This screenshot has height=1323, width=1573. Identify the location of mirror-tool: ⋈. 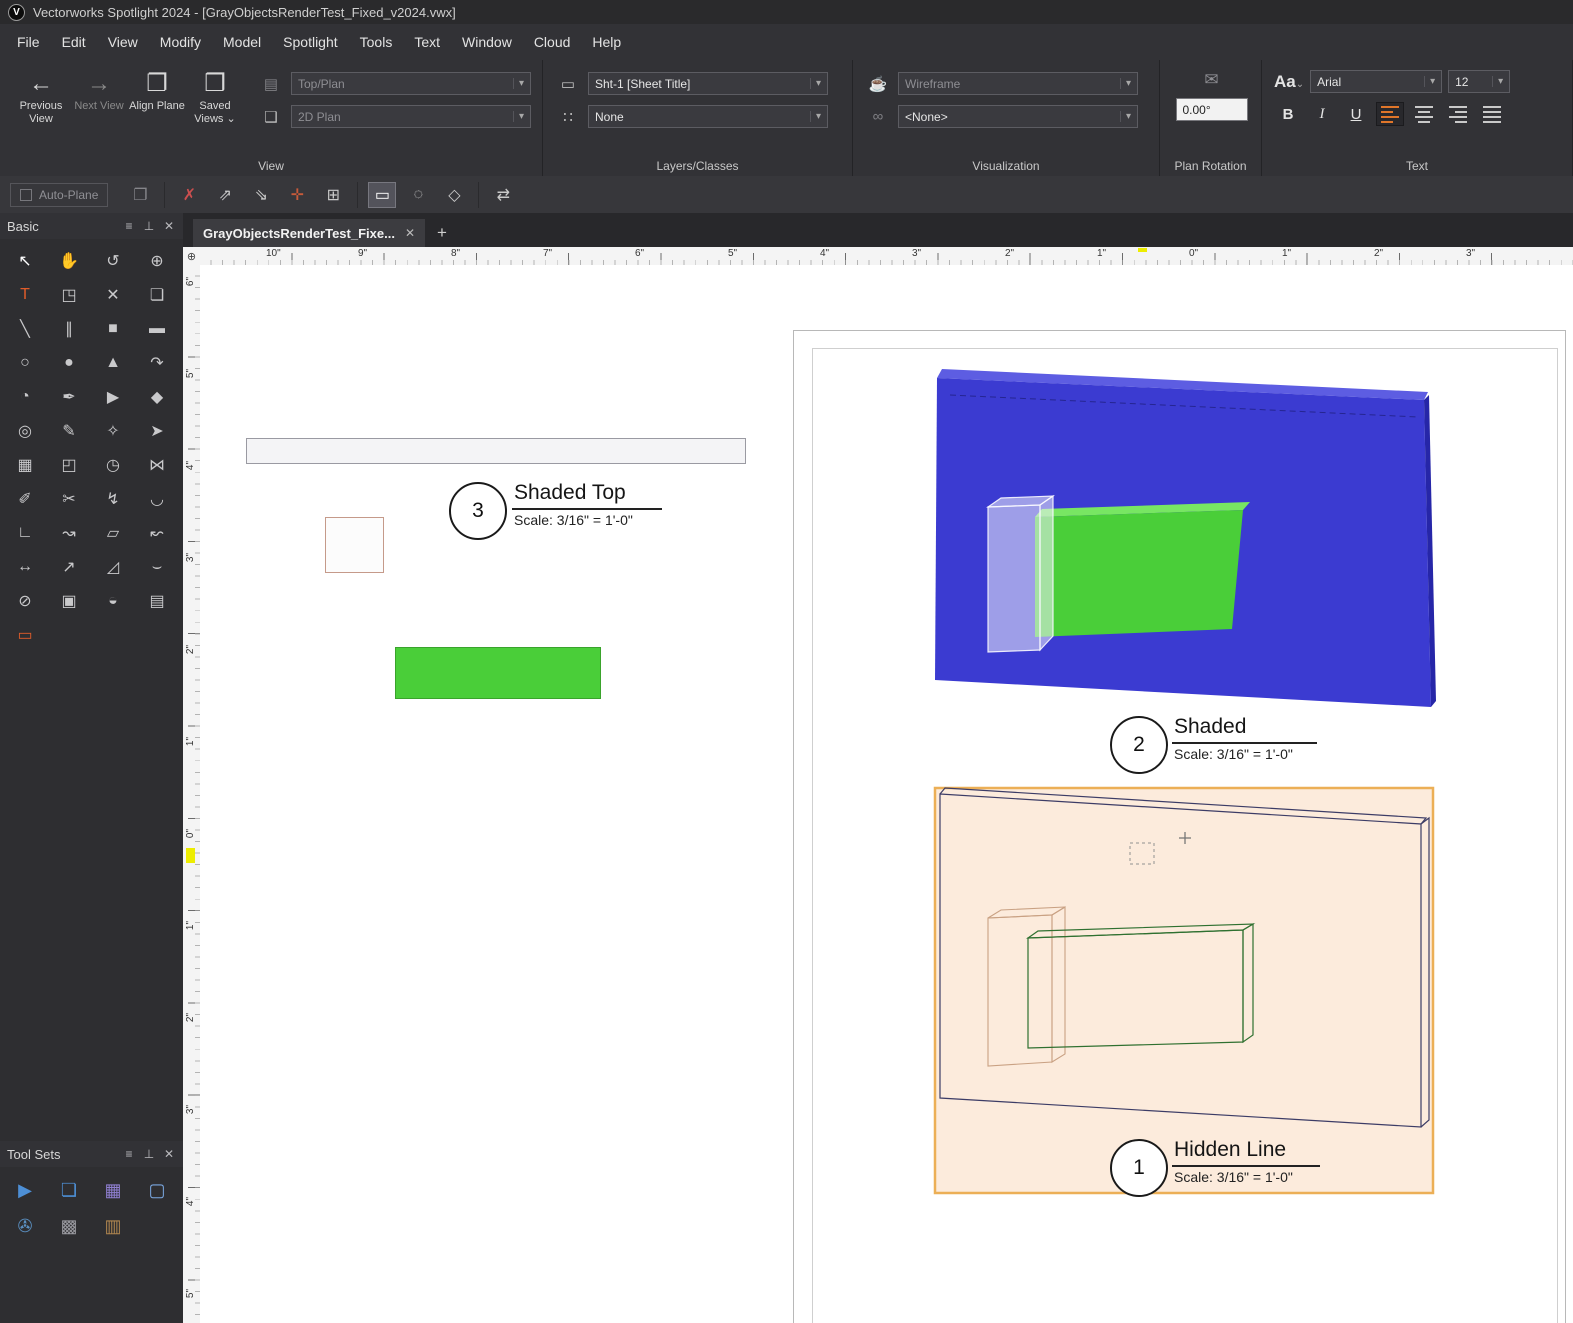
(157, 465).